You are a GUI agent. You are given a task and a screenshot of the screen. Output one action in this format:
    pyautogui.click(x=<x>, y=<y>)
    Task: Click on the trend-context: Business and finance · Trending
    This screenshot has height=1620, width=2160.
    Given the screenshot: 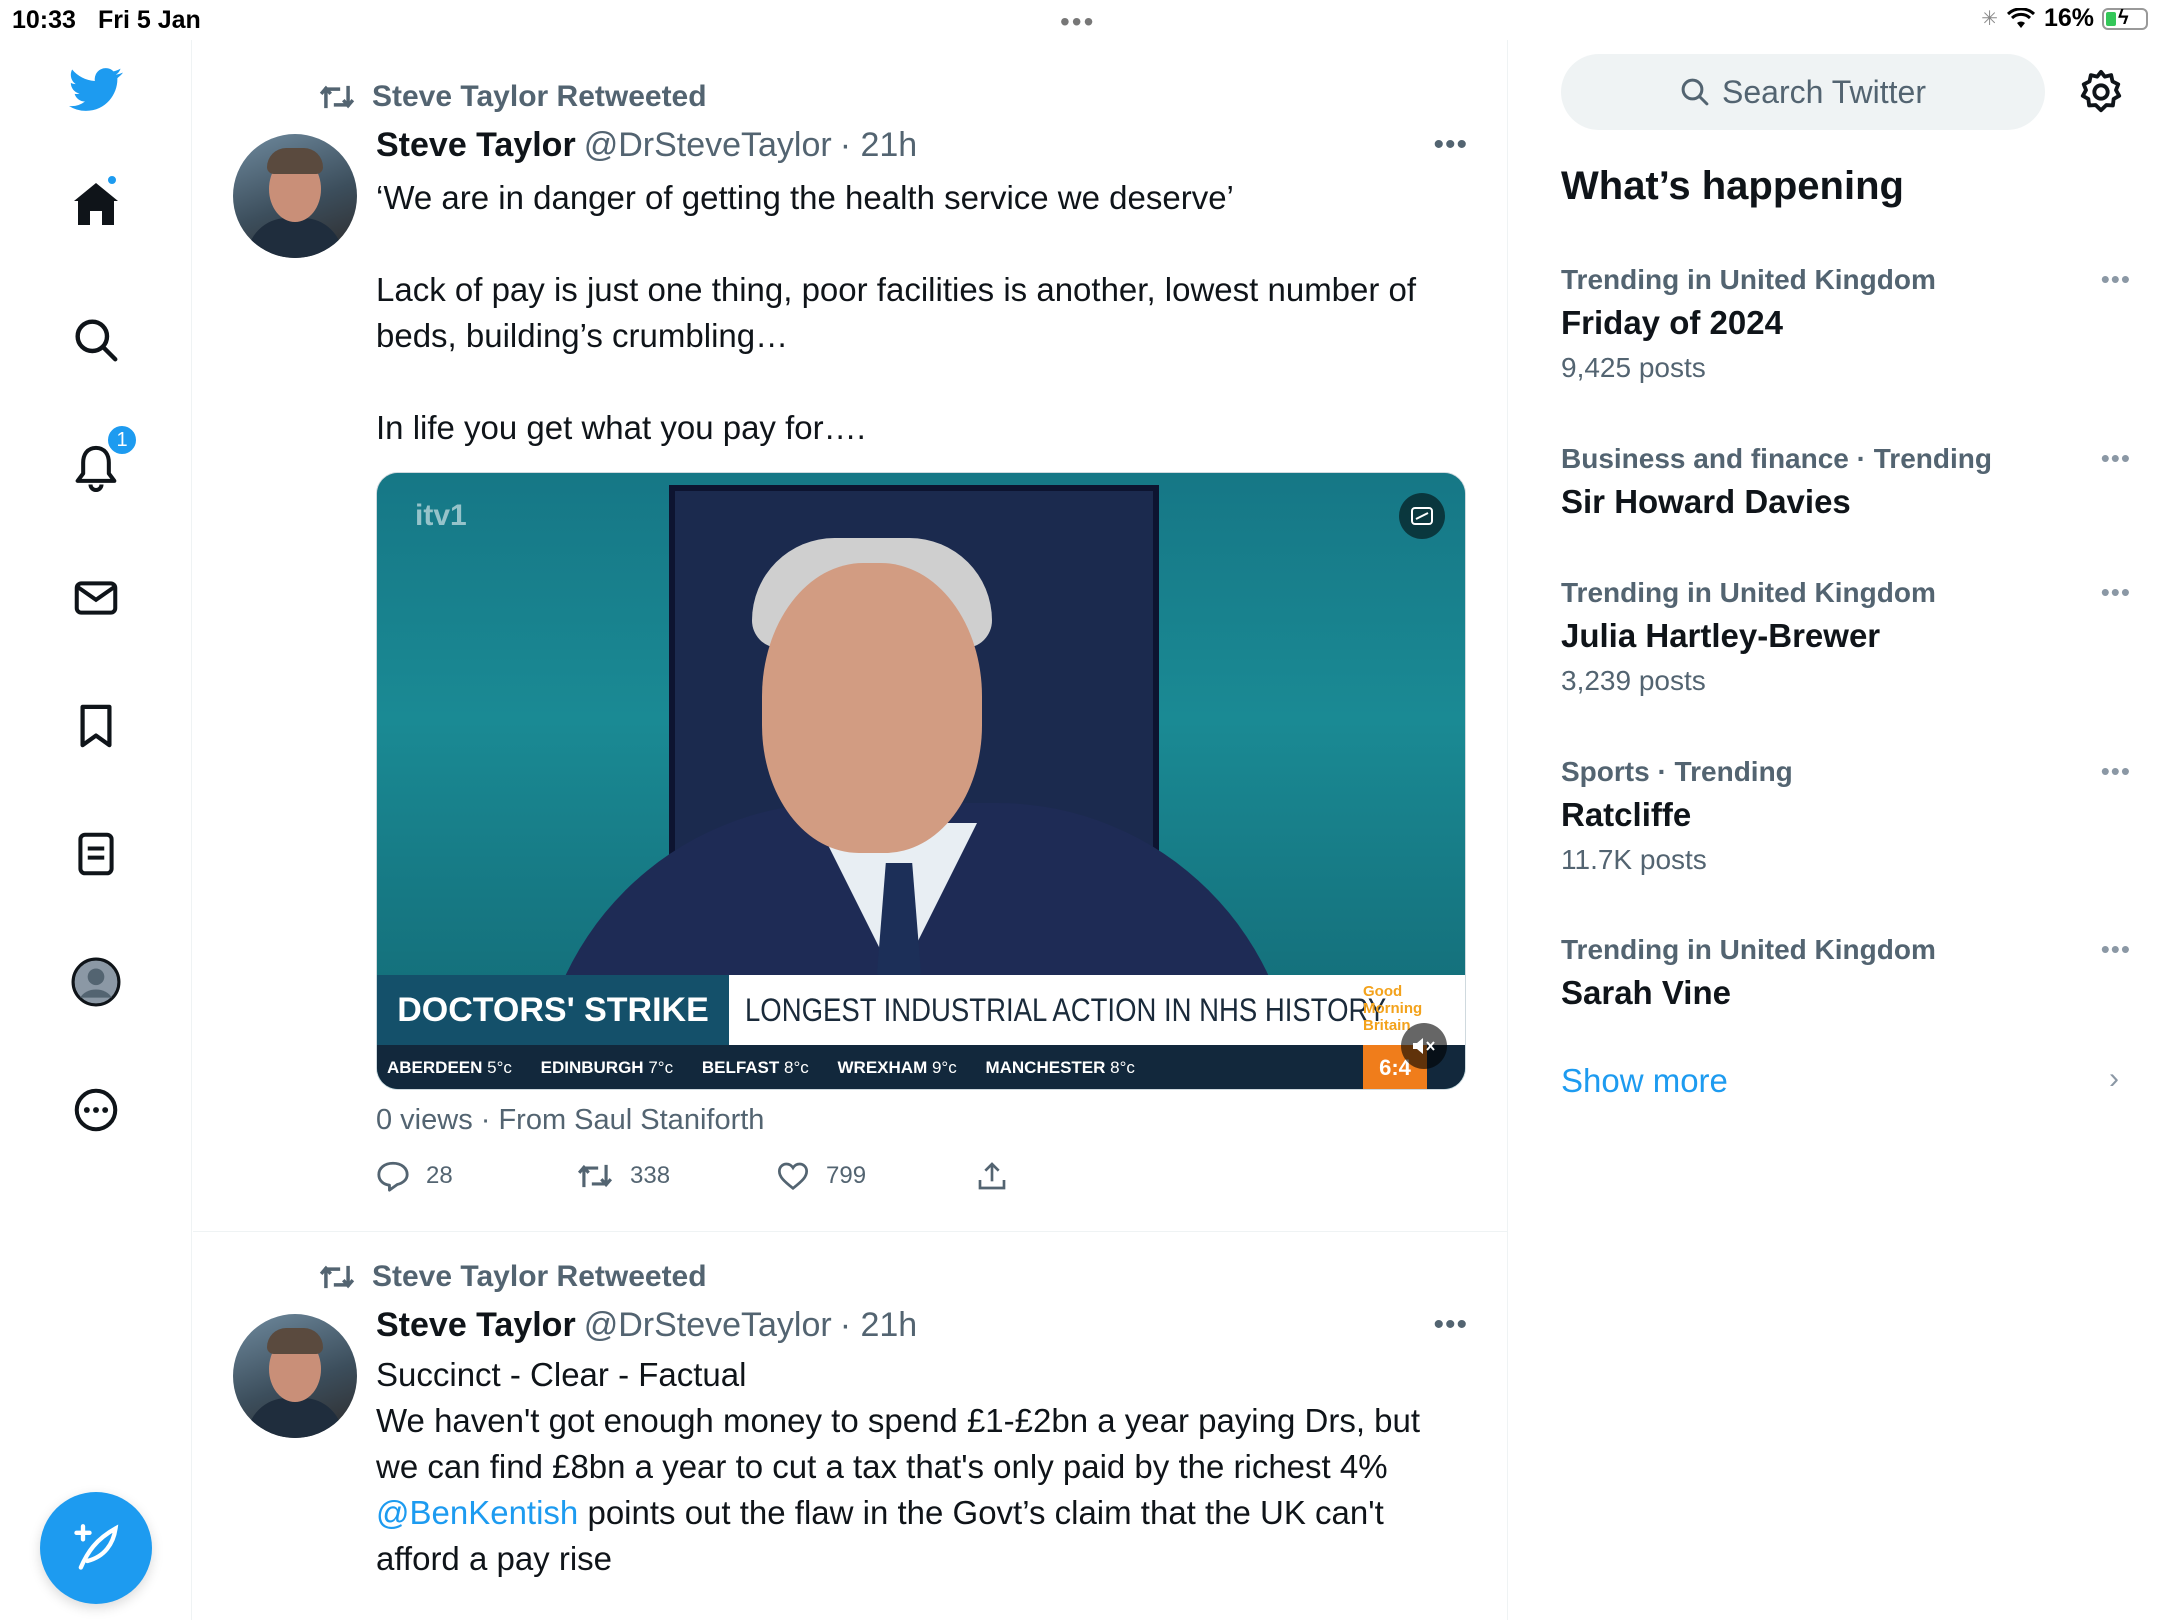 What is the action you would take?
    pyautogui.click(x=1776, y=458)
    